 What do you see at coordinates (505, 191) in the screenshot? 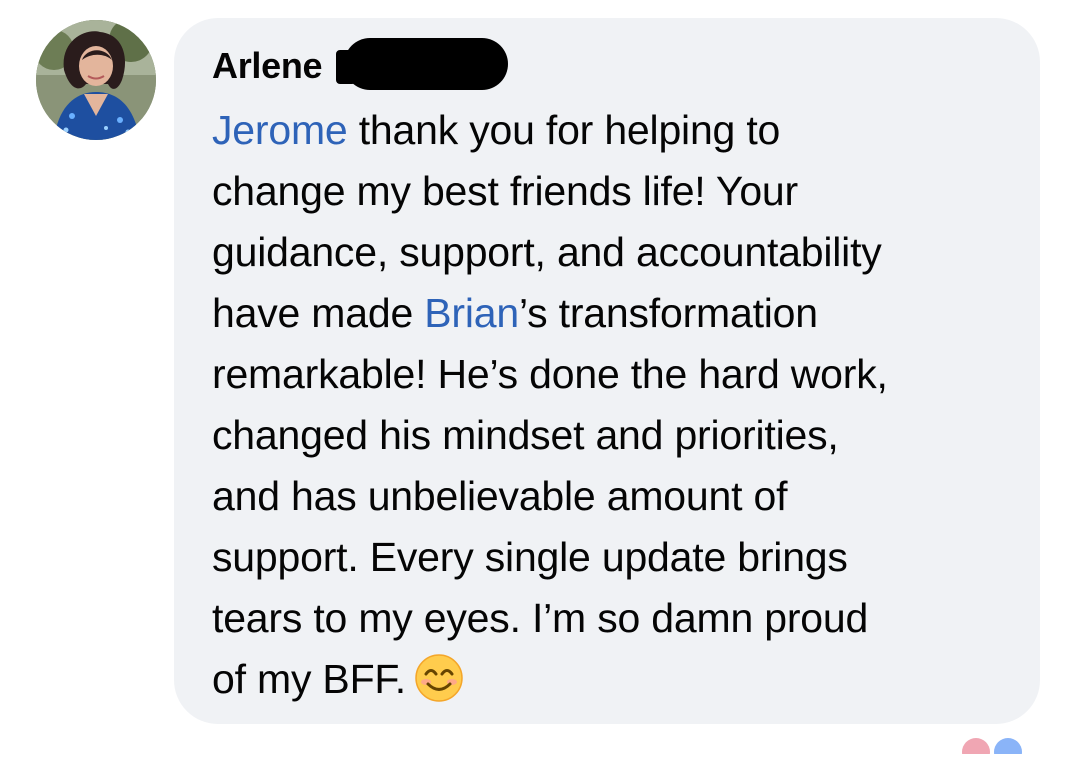
I see `comment-text-segment: change my best friends life! Your` at bounding box center [505, 191].